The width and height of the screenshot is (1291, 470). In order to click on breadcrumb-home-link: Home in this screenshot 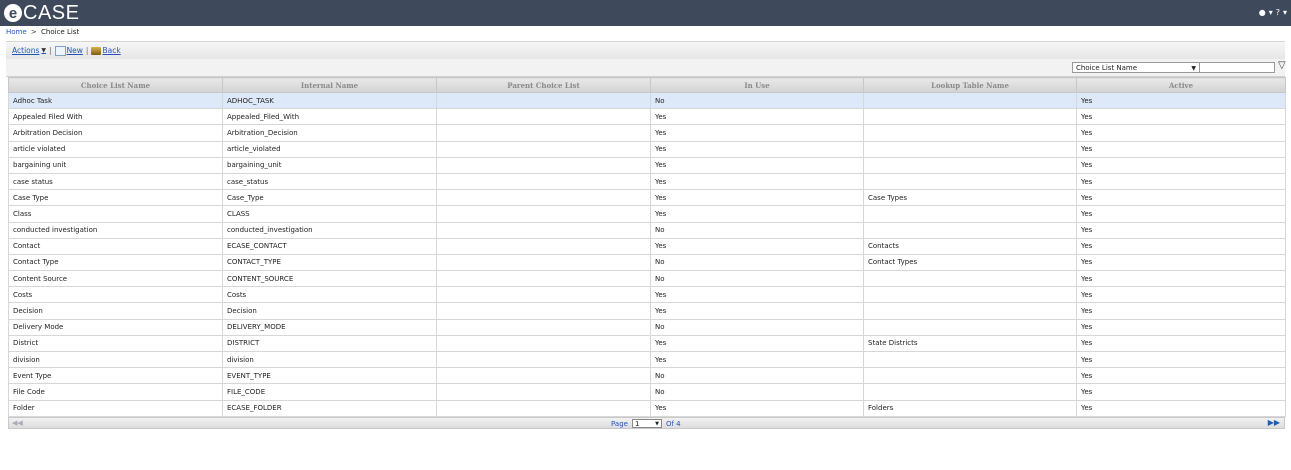, I will do `click(16, 32)`.